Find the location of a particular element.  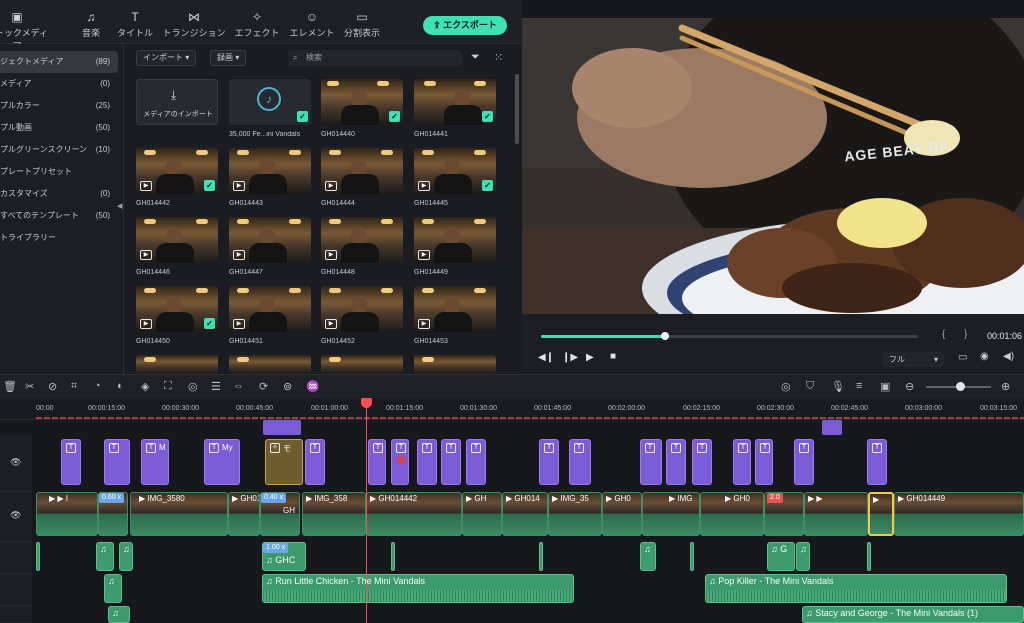

resize-icon: ⇔ is located at coordinates (238, 386).